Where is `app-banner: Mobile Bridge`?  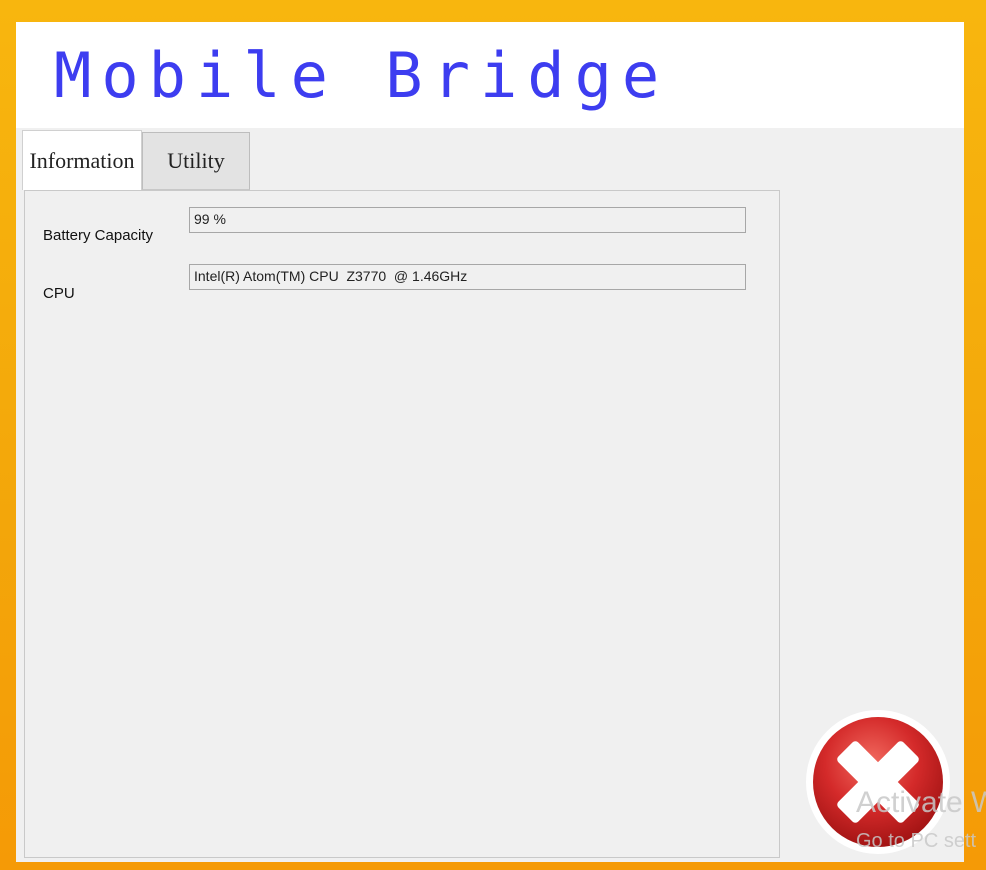
app-banner: Mobile Bridge is located at coordinates (490, 75).